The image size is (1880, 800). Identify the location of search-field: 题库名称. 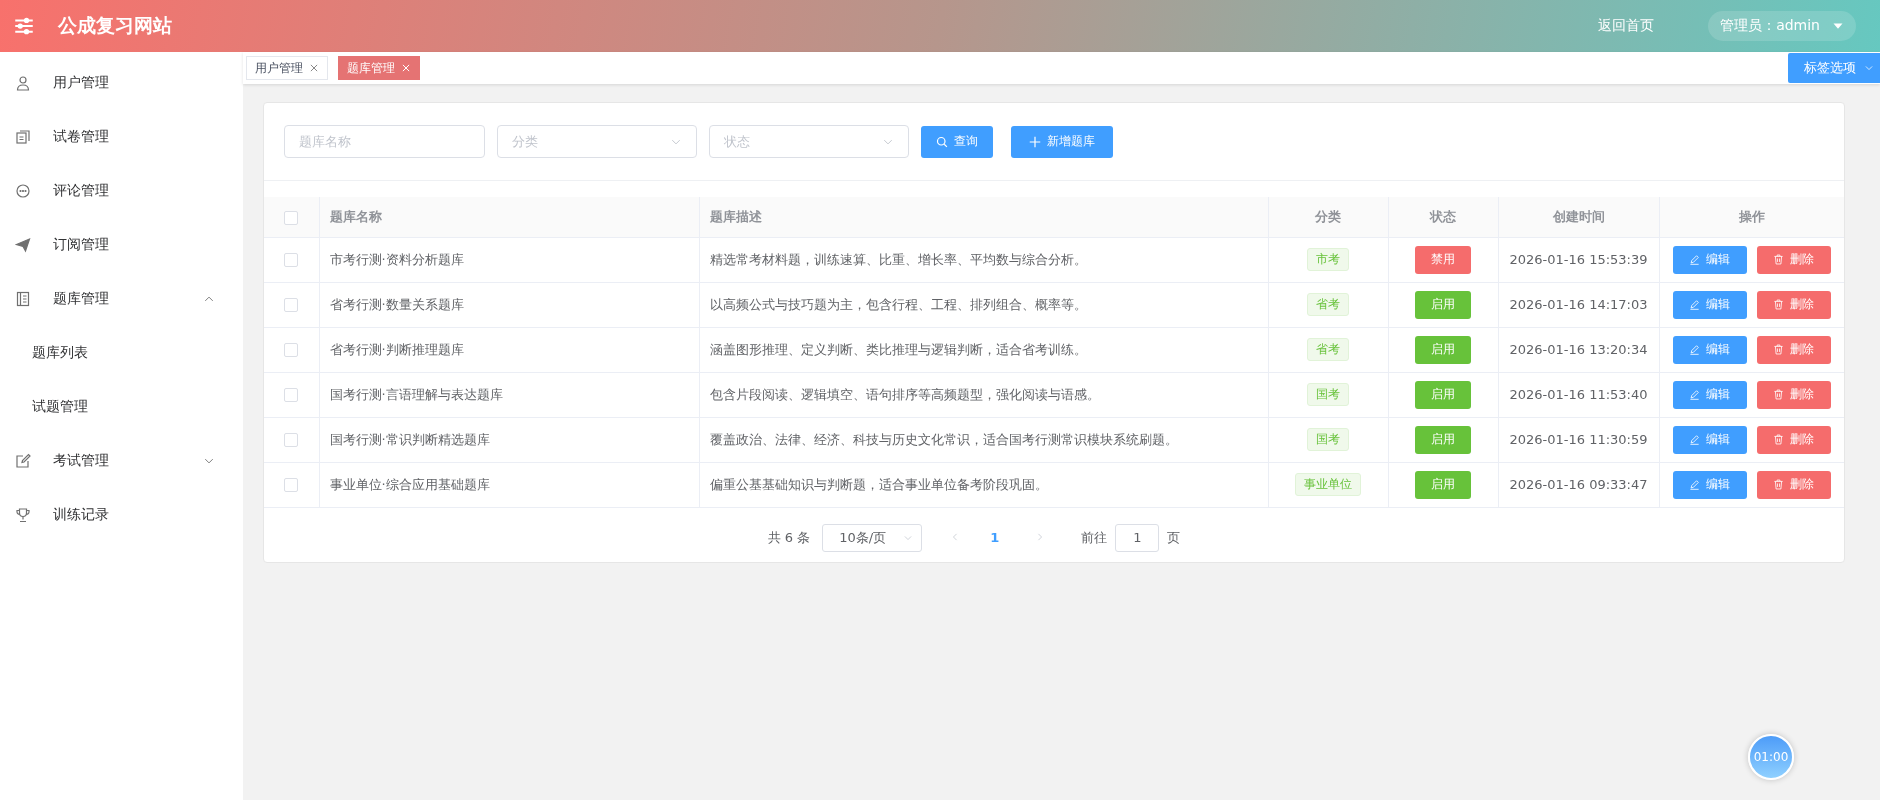
(384, 141).